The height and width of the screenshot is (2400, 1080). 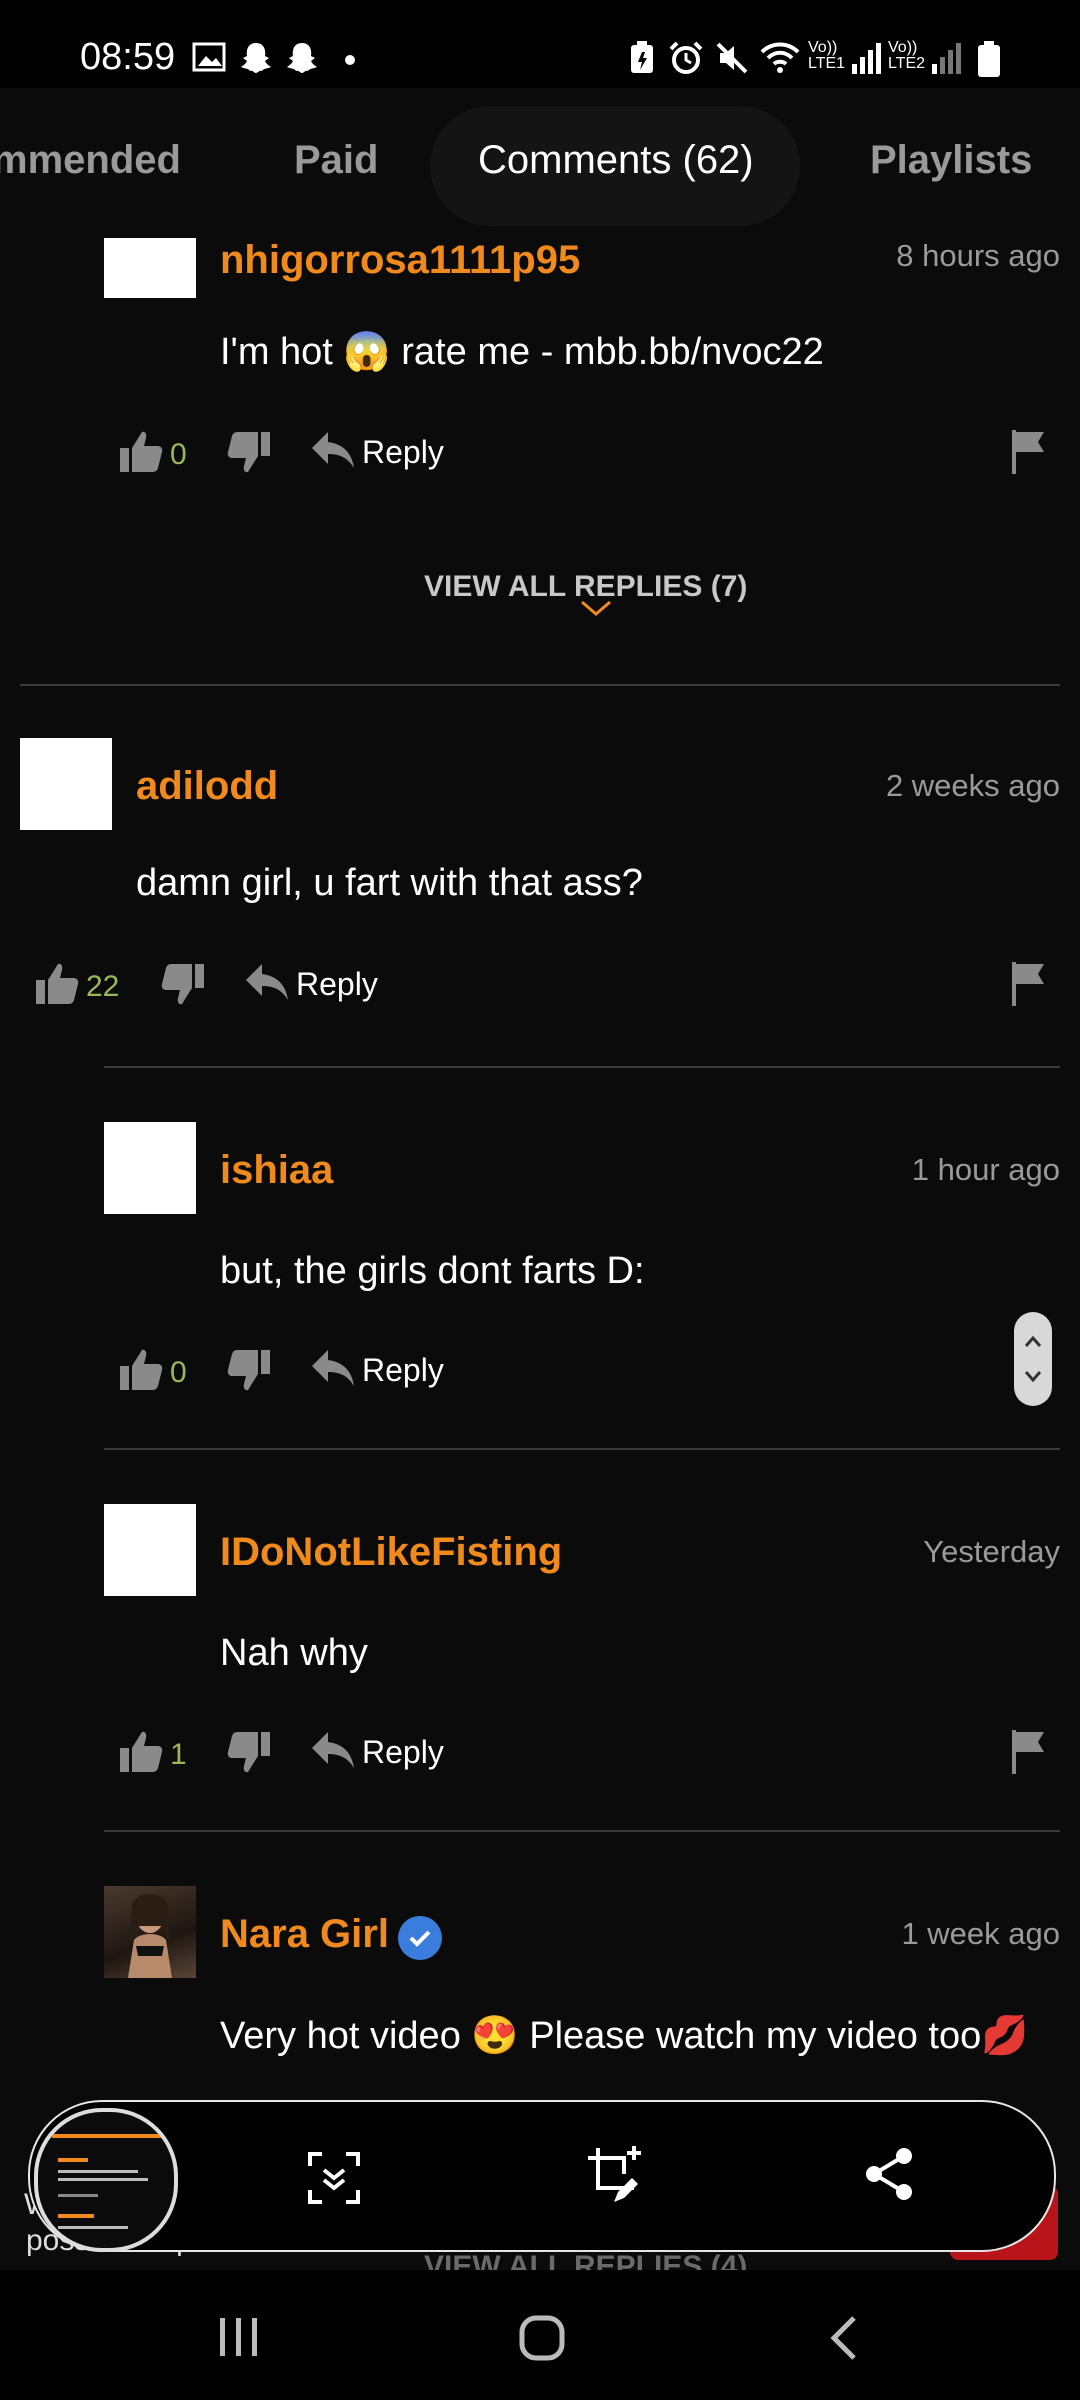 I want to click on battery-saver-icon, so click(x=642, y=58).